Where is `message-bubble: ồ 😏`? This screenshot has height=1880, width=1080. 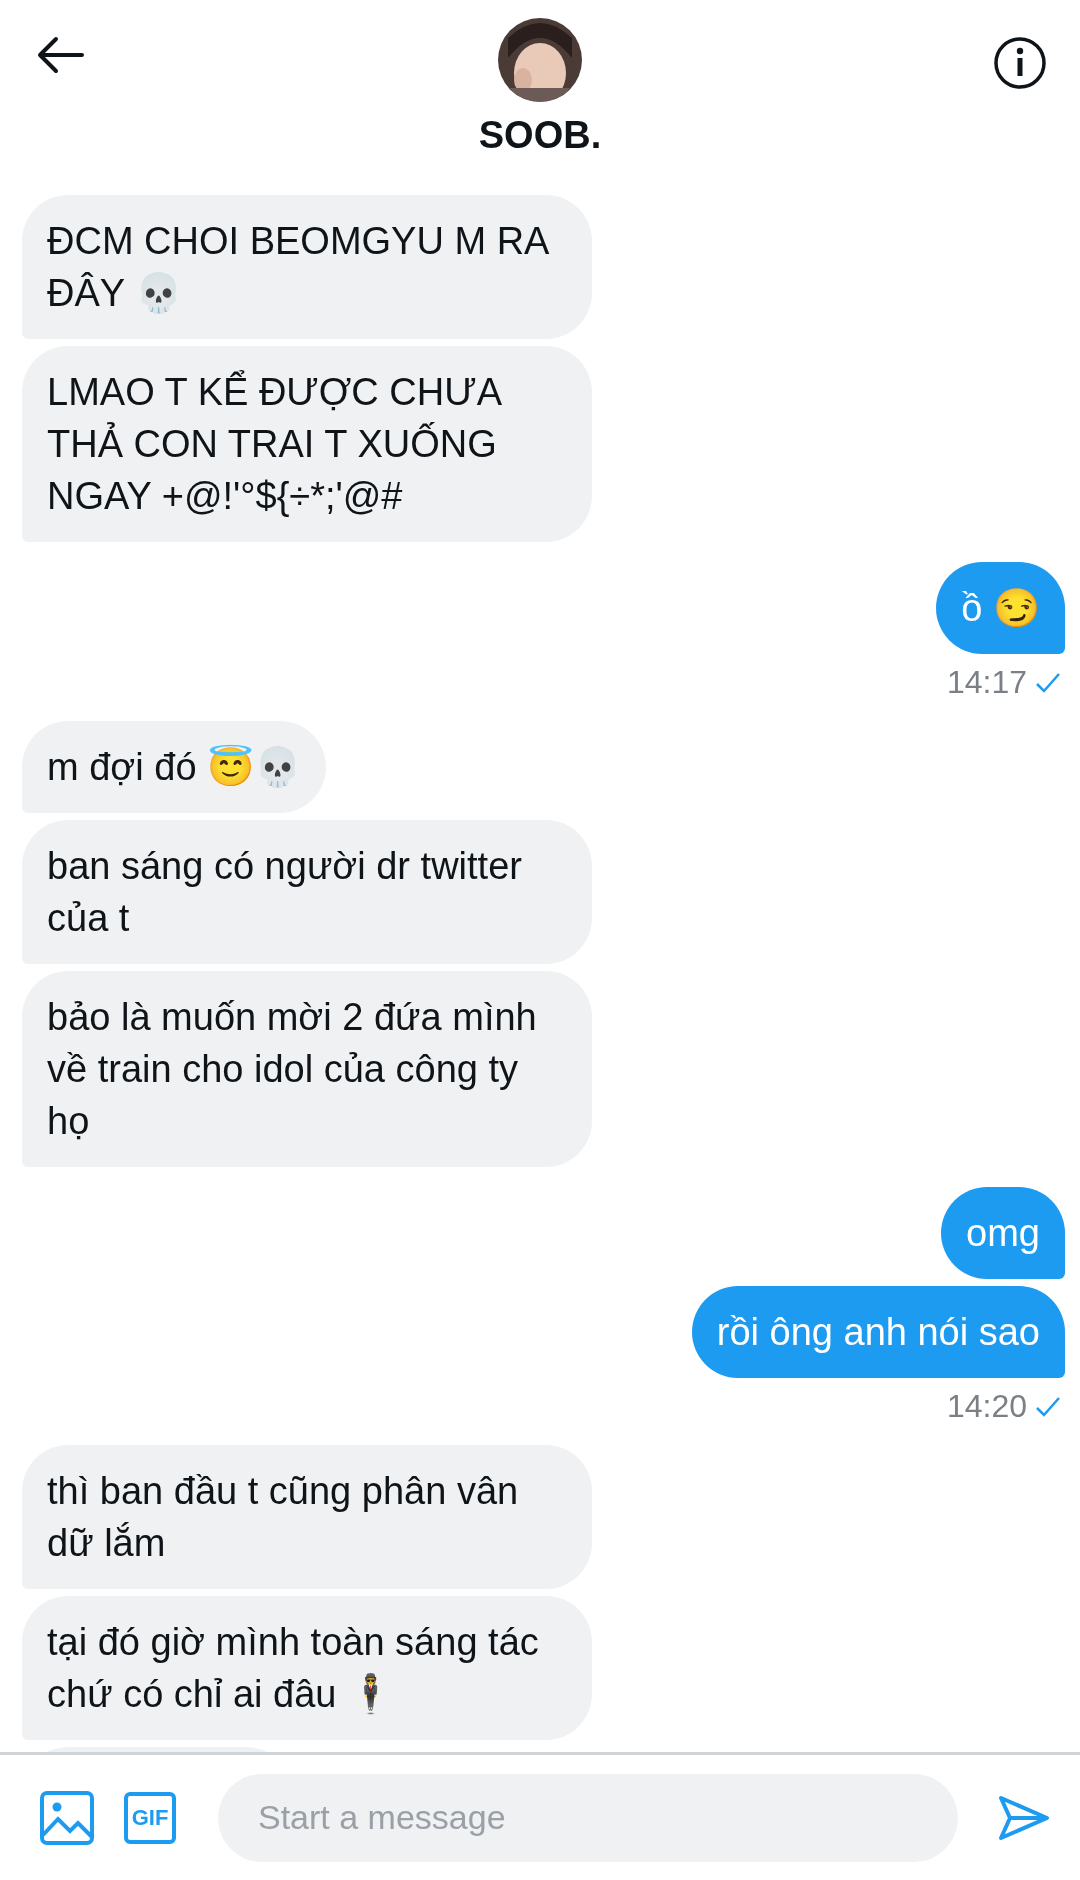
message-bubble: ồ 😏 is located at coordinates (1000, 608).